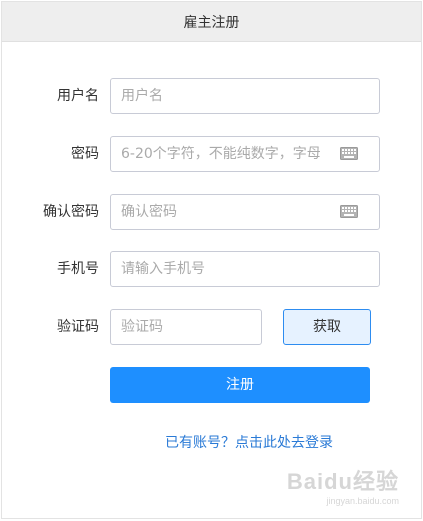 This screenshot has width=423, height=521. What do you see at coordinates (240, 385) in the screenshot?
I see `register-button: 注册` at bounding box center [240, 385].